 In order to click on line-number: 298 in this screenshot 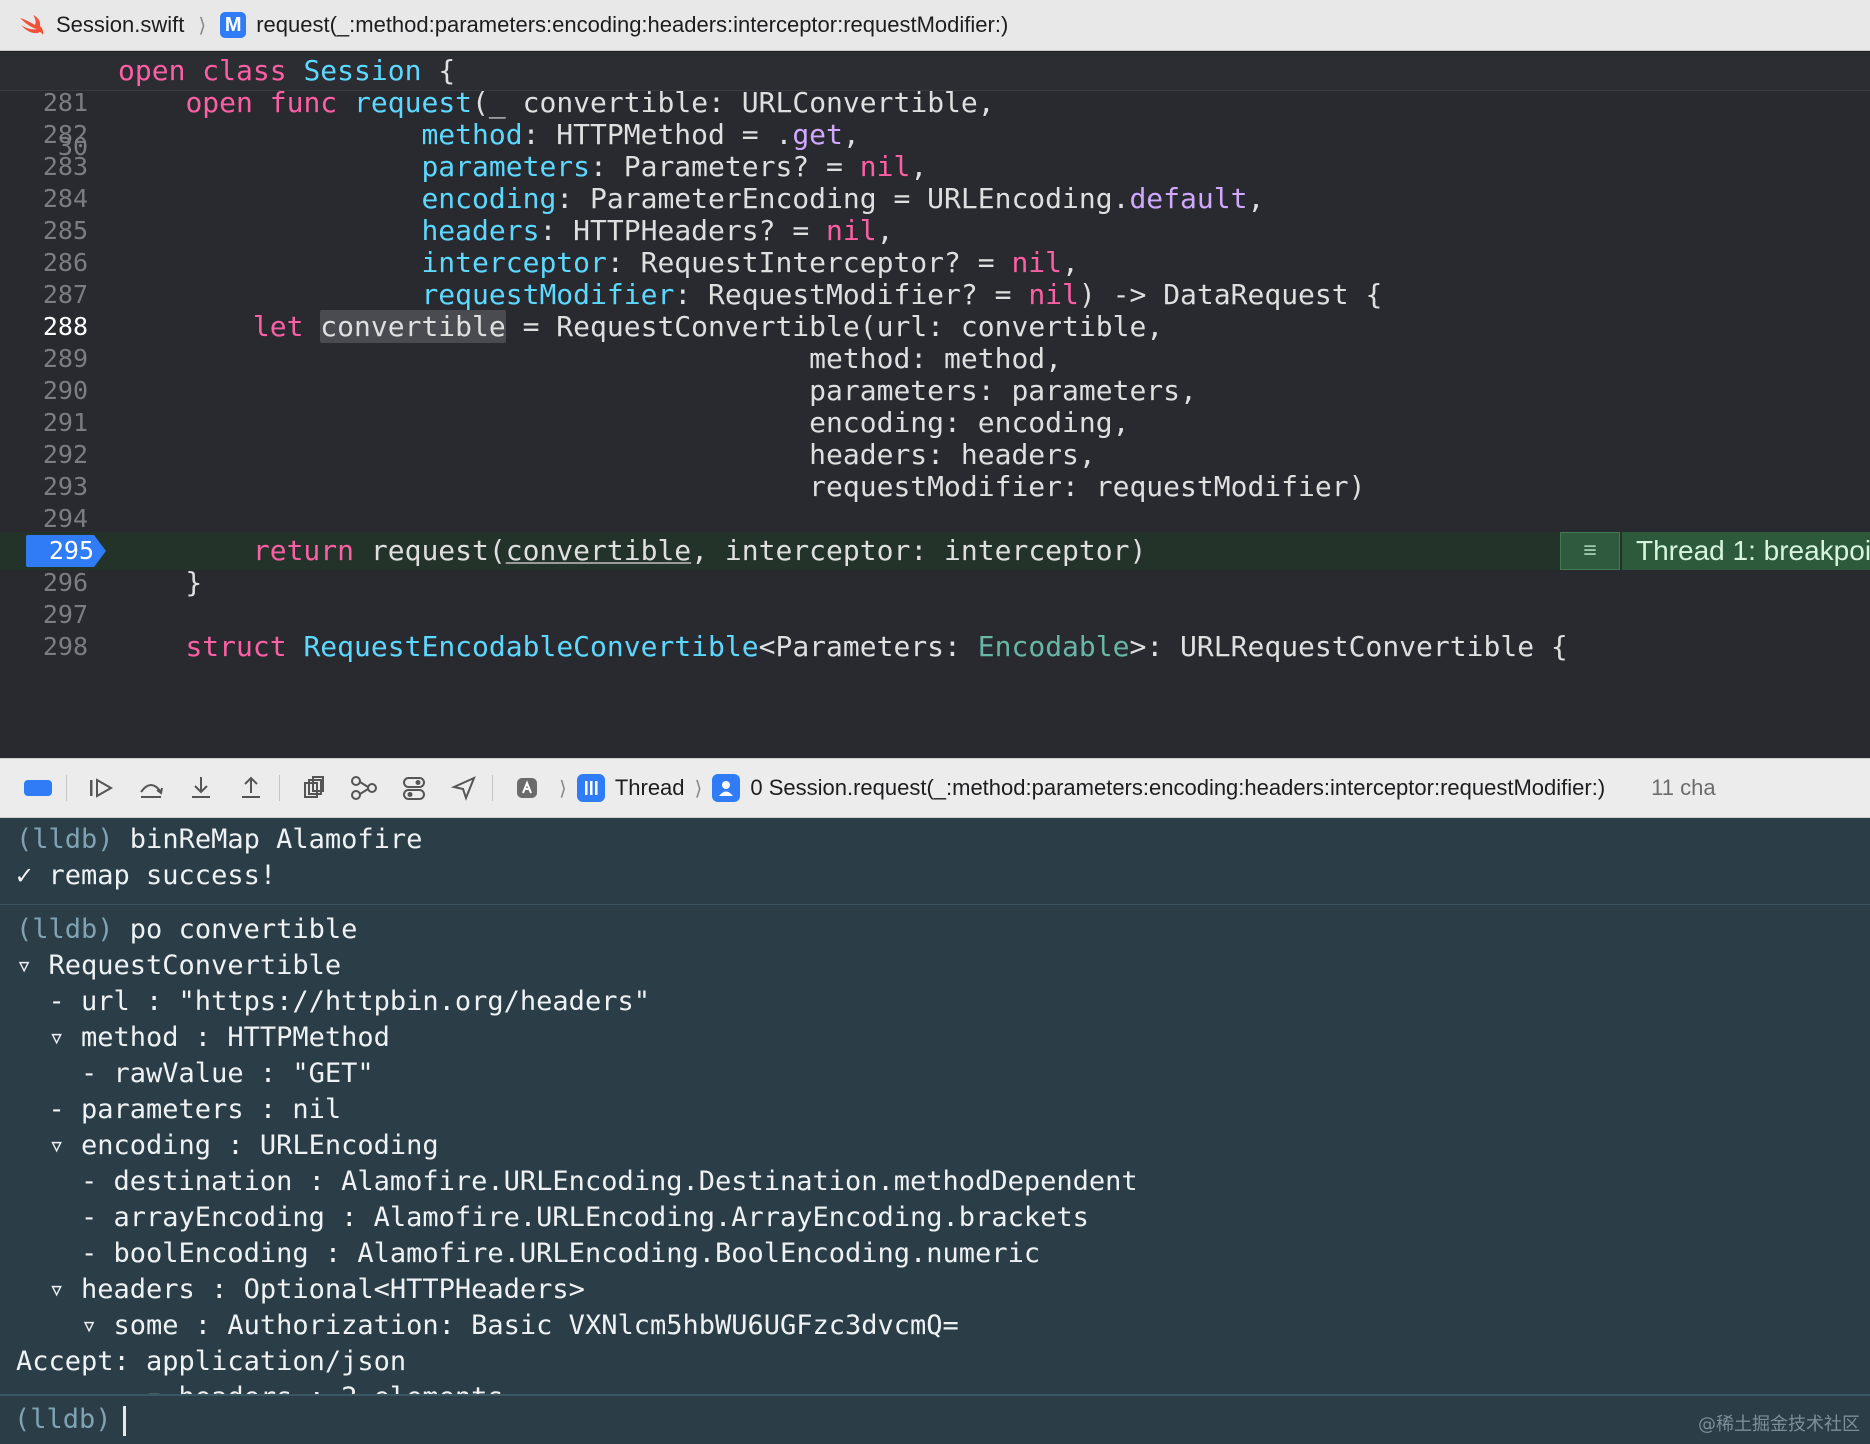, I will do `click(65, 646)`.